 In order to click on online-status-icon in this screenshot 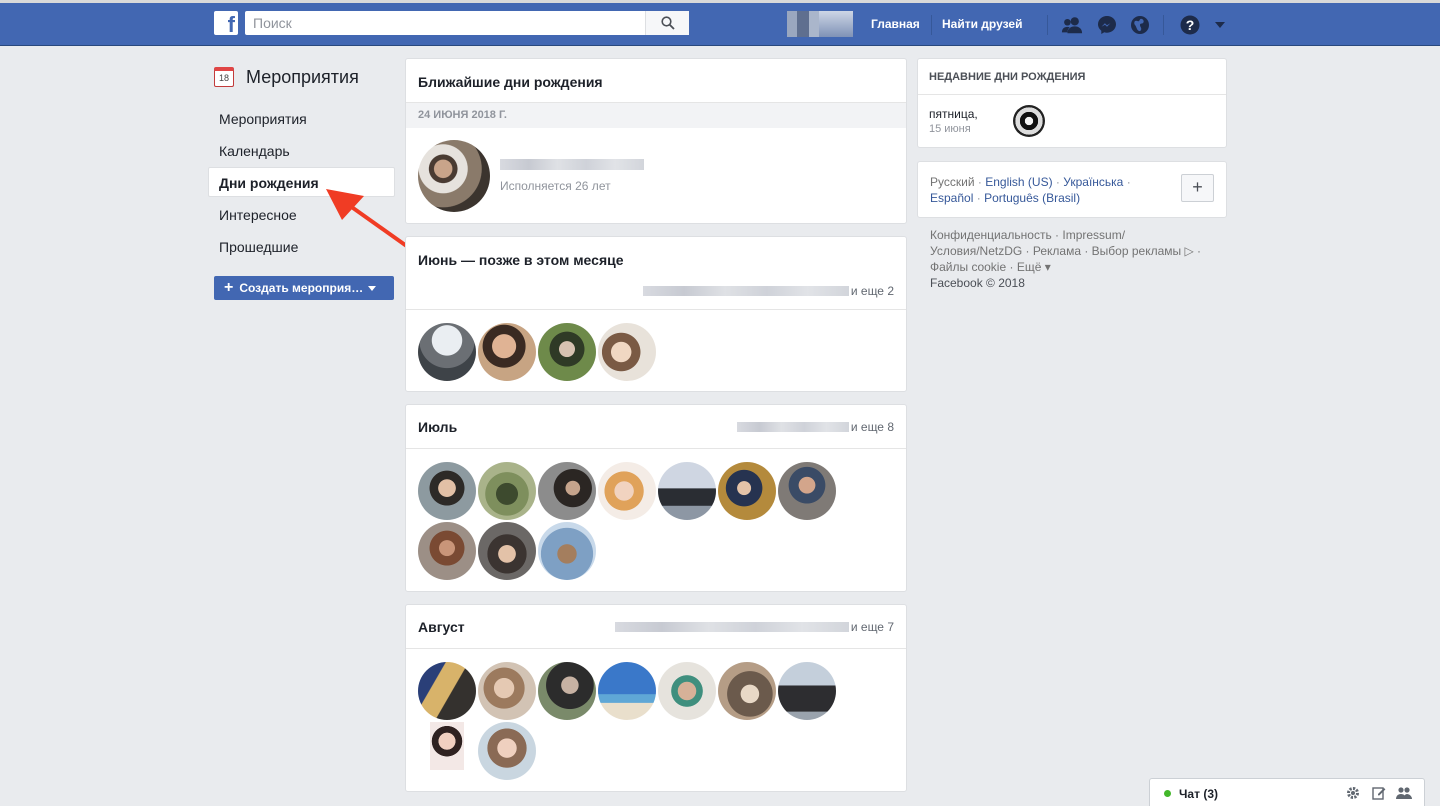, I will do `click(1167, 793)`.